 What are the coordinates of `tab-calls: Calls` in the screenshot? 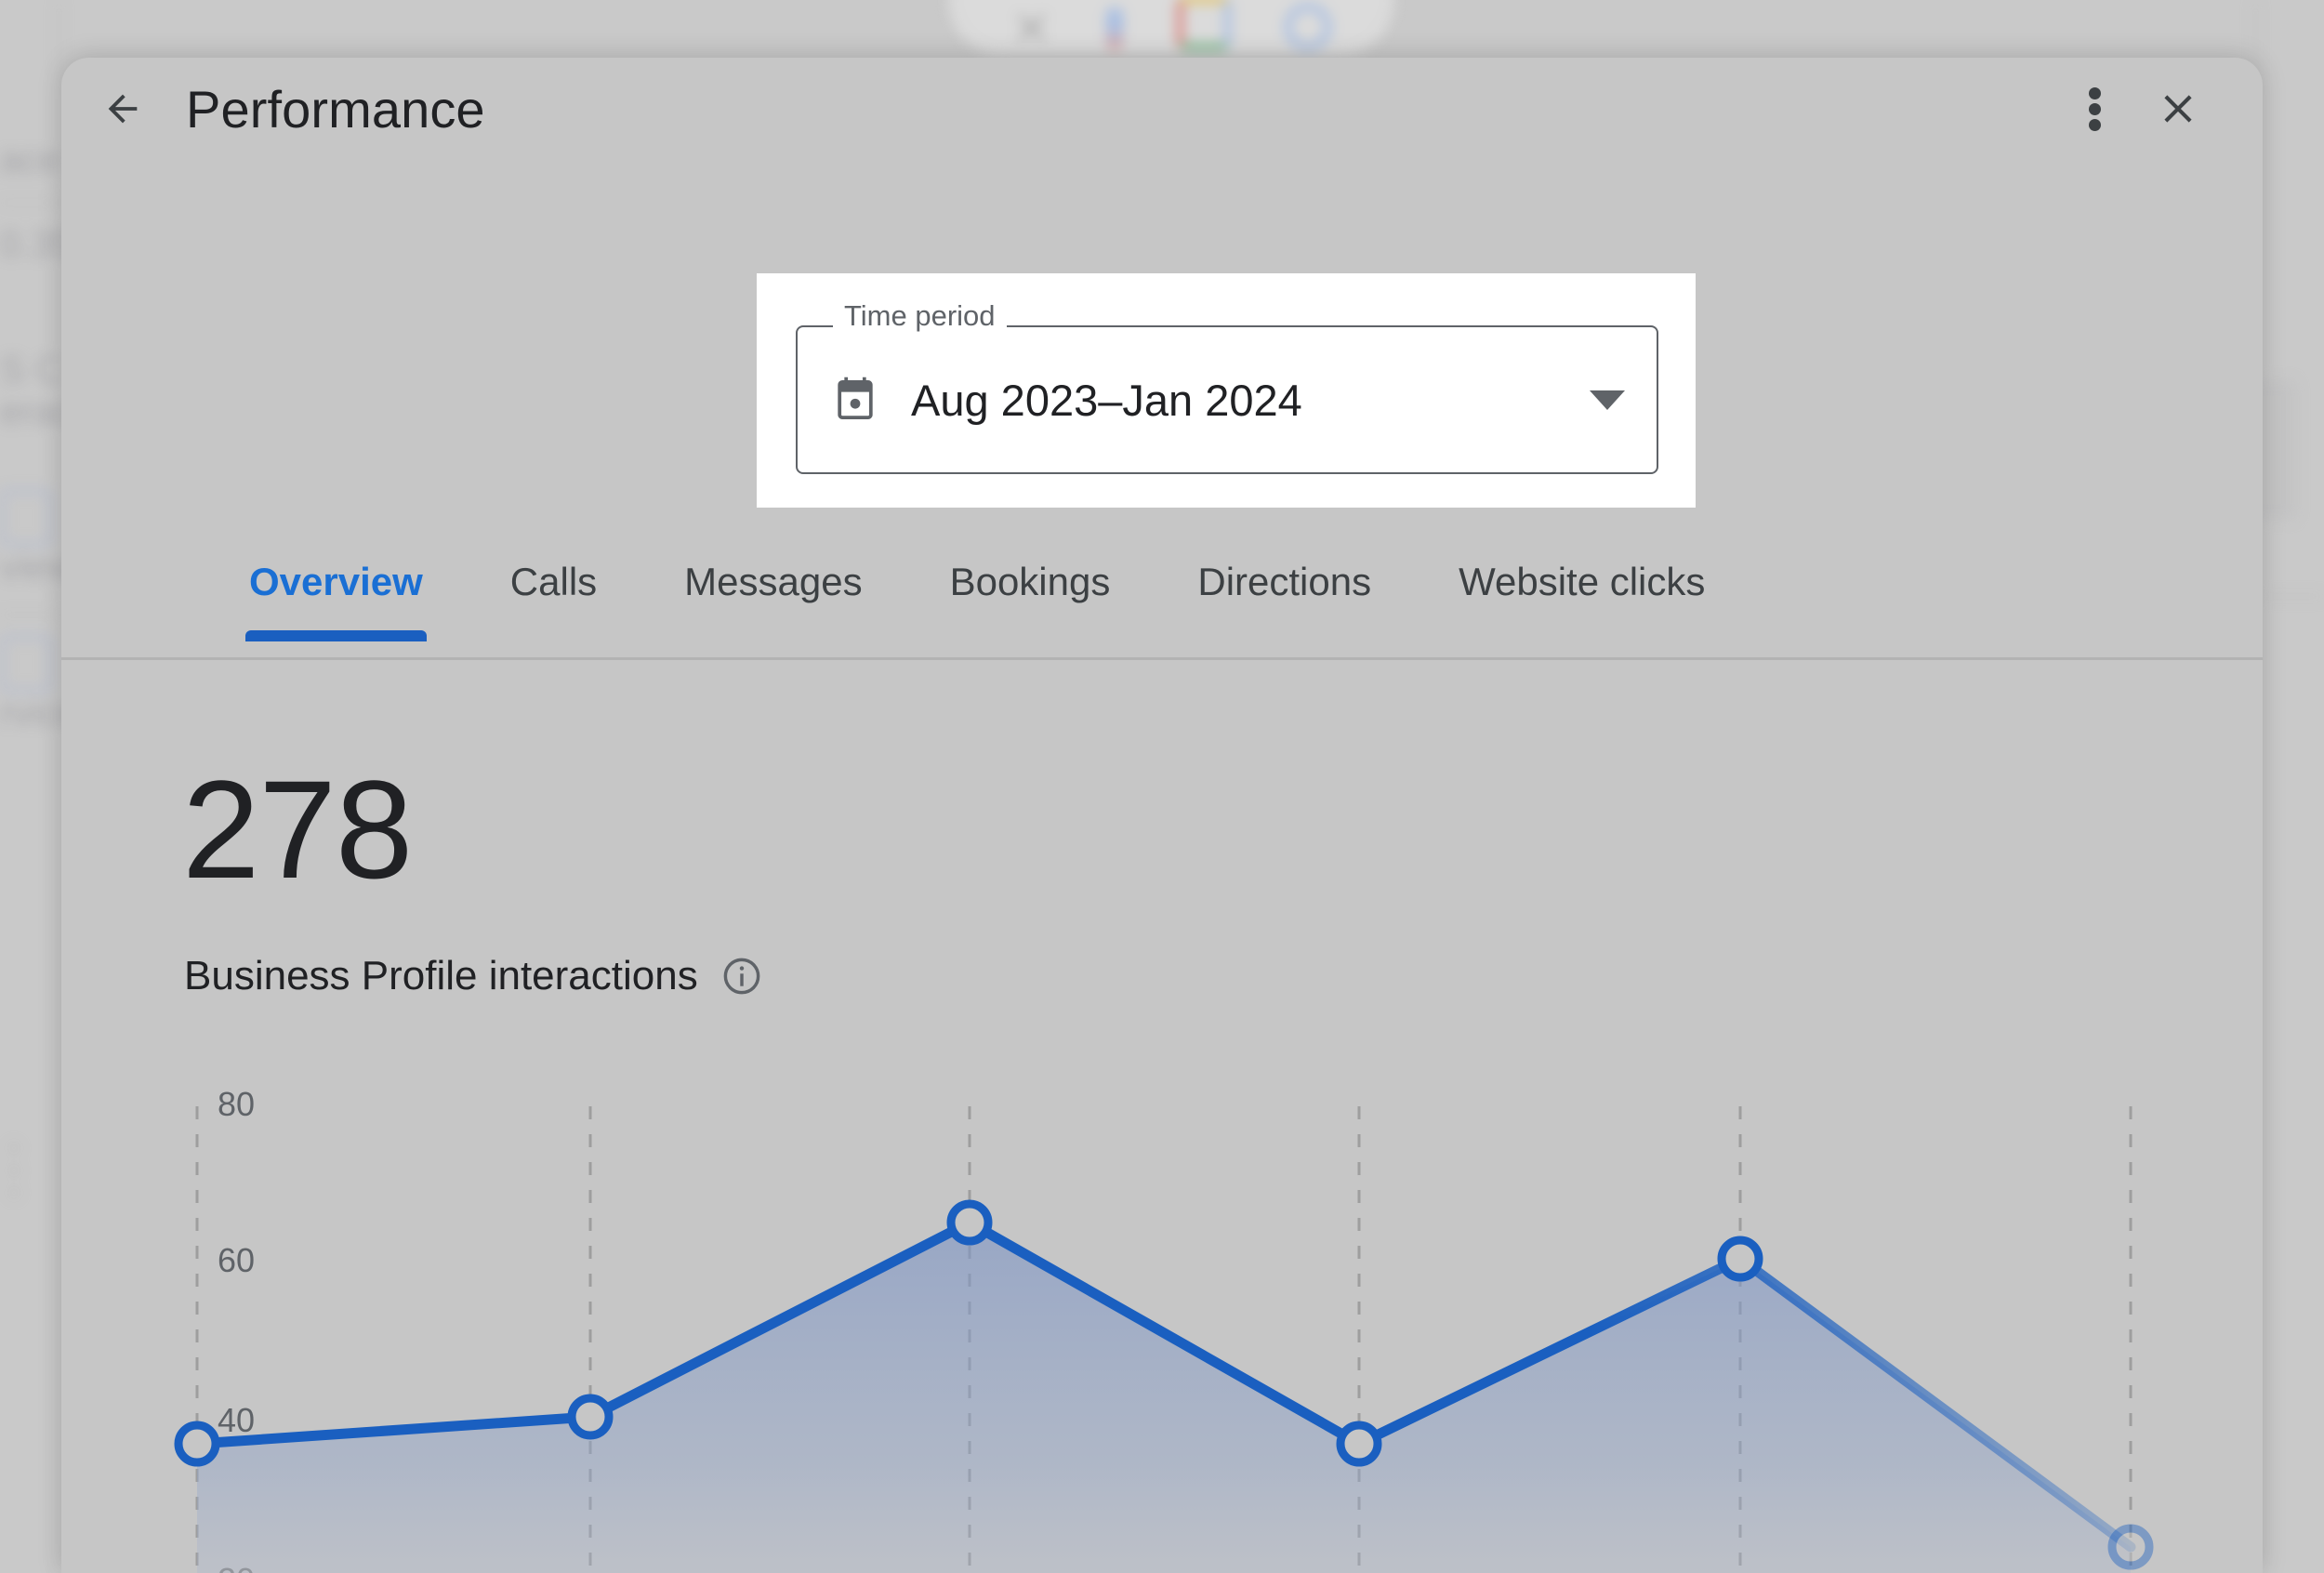 It's located at (553, 574).